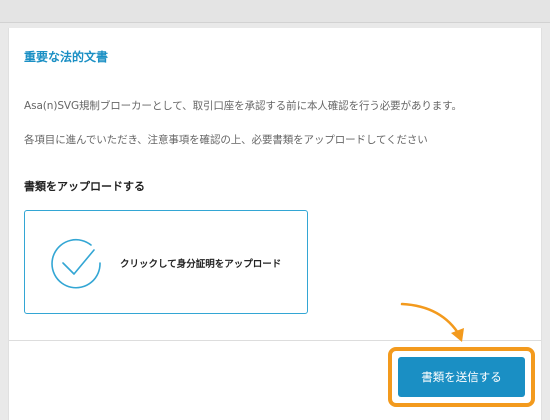 The image size is (550, 420). What do you see at coordinates (66, 57) in the screenshot?
I see `document-title: 重要な法的文書` at bounding box center [66, 57].